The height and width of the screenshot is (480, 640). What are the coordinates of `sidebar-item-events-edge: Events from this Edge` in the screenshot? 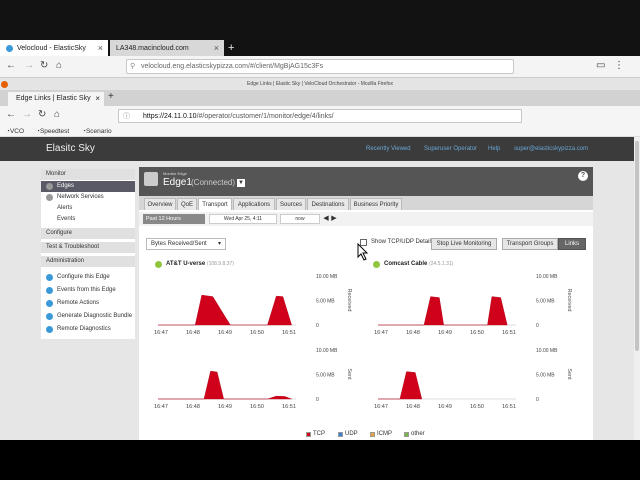 It's located at (88, 290).